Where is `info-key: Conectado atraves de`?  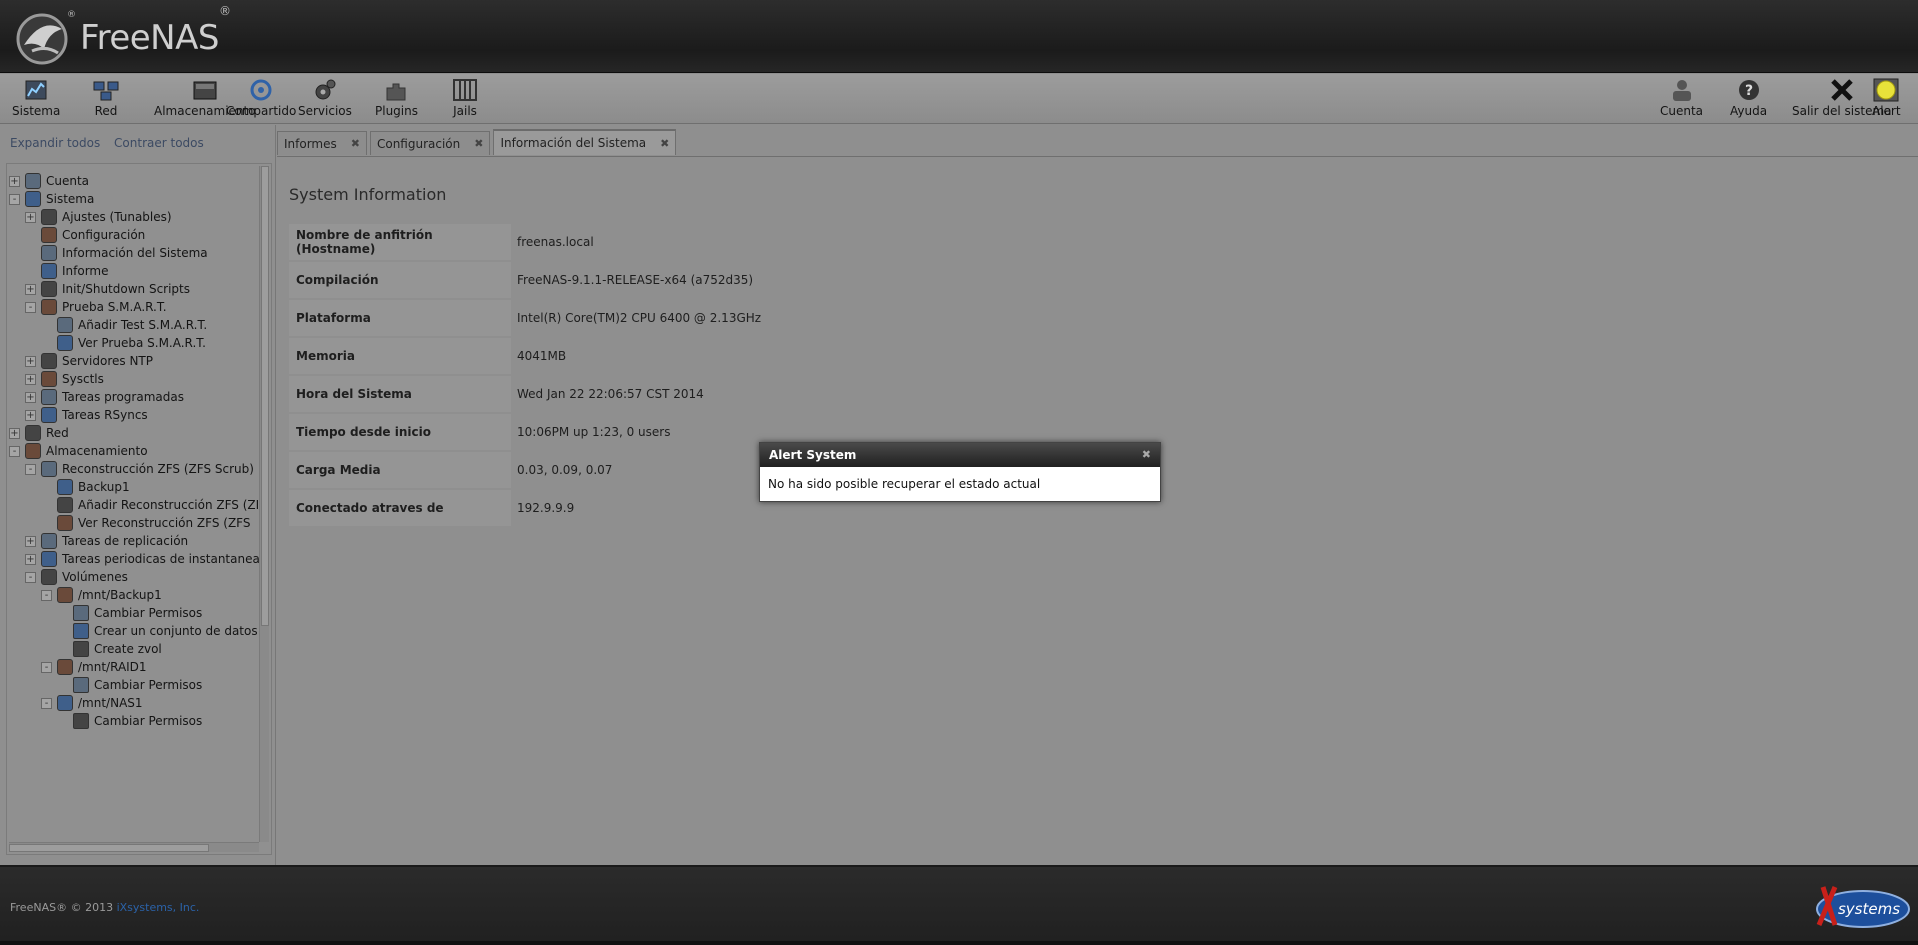
info-key: Conectado atraves de is located at coordinates (400, 508).